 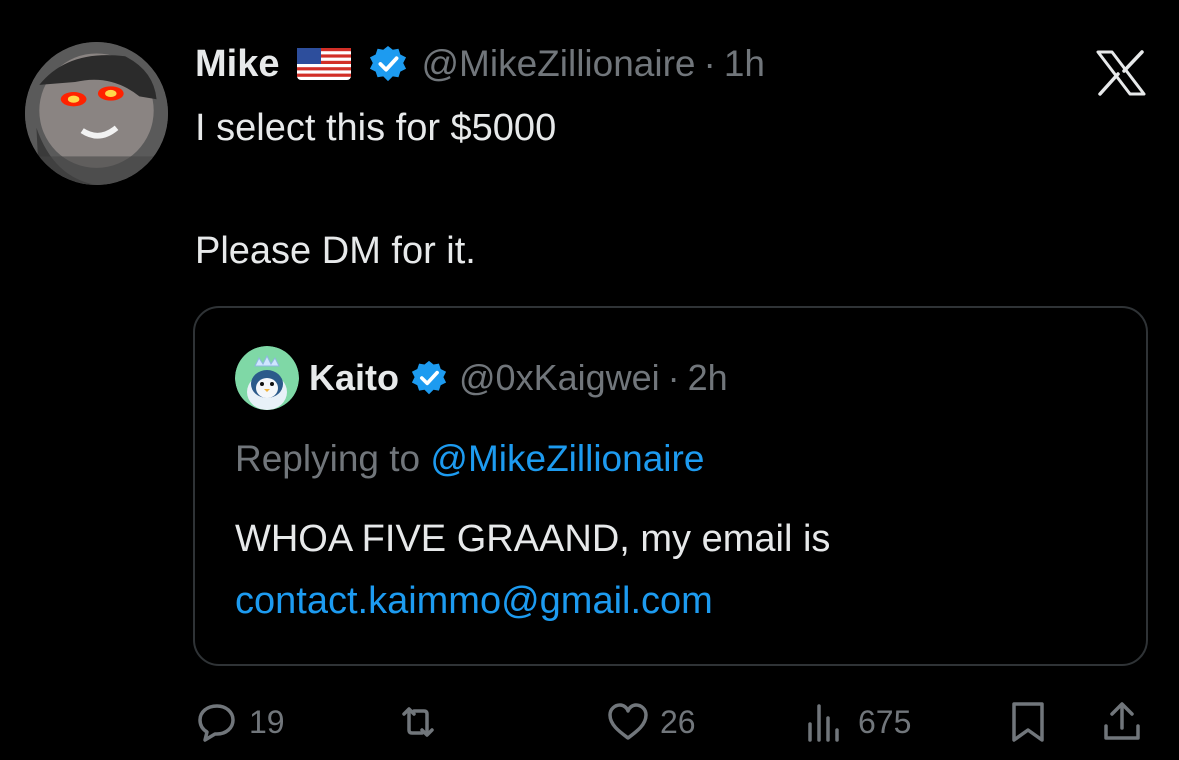 I want to click on quoted-tweet-time: 2h, so click(x=708, y=378).